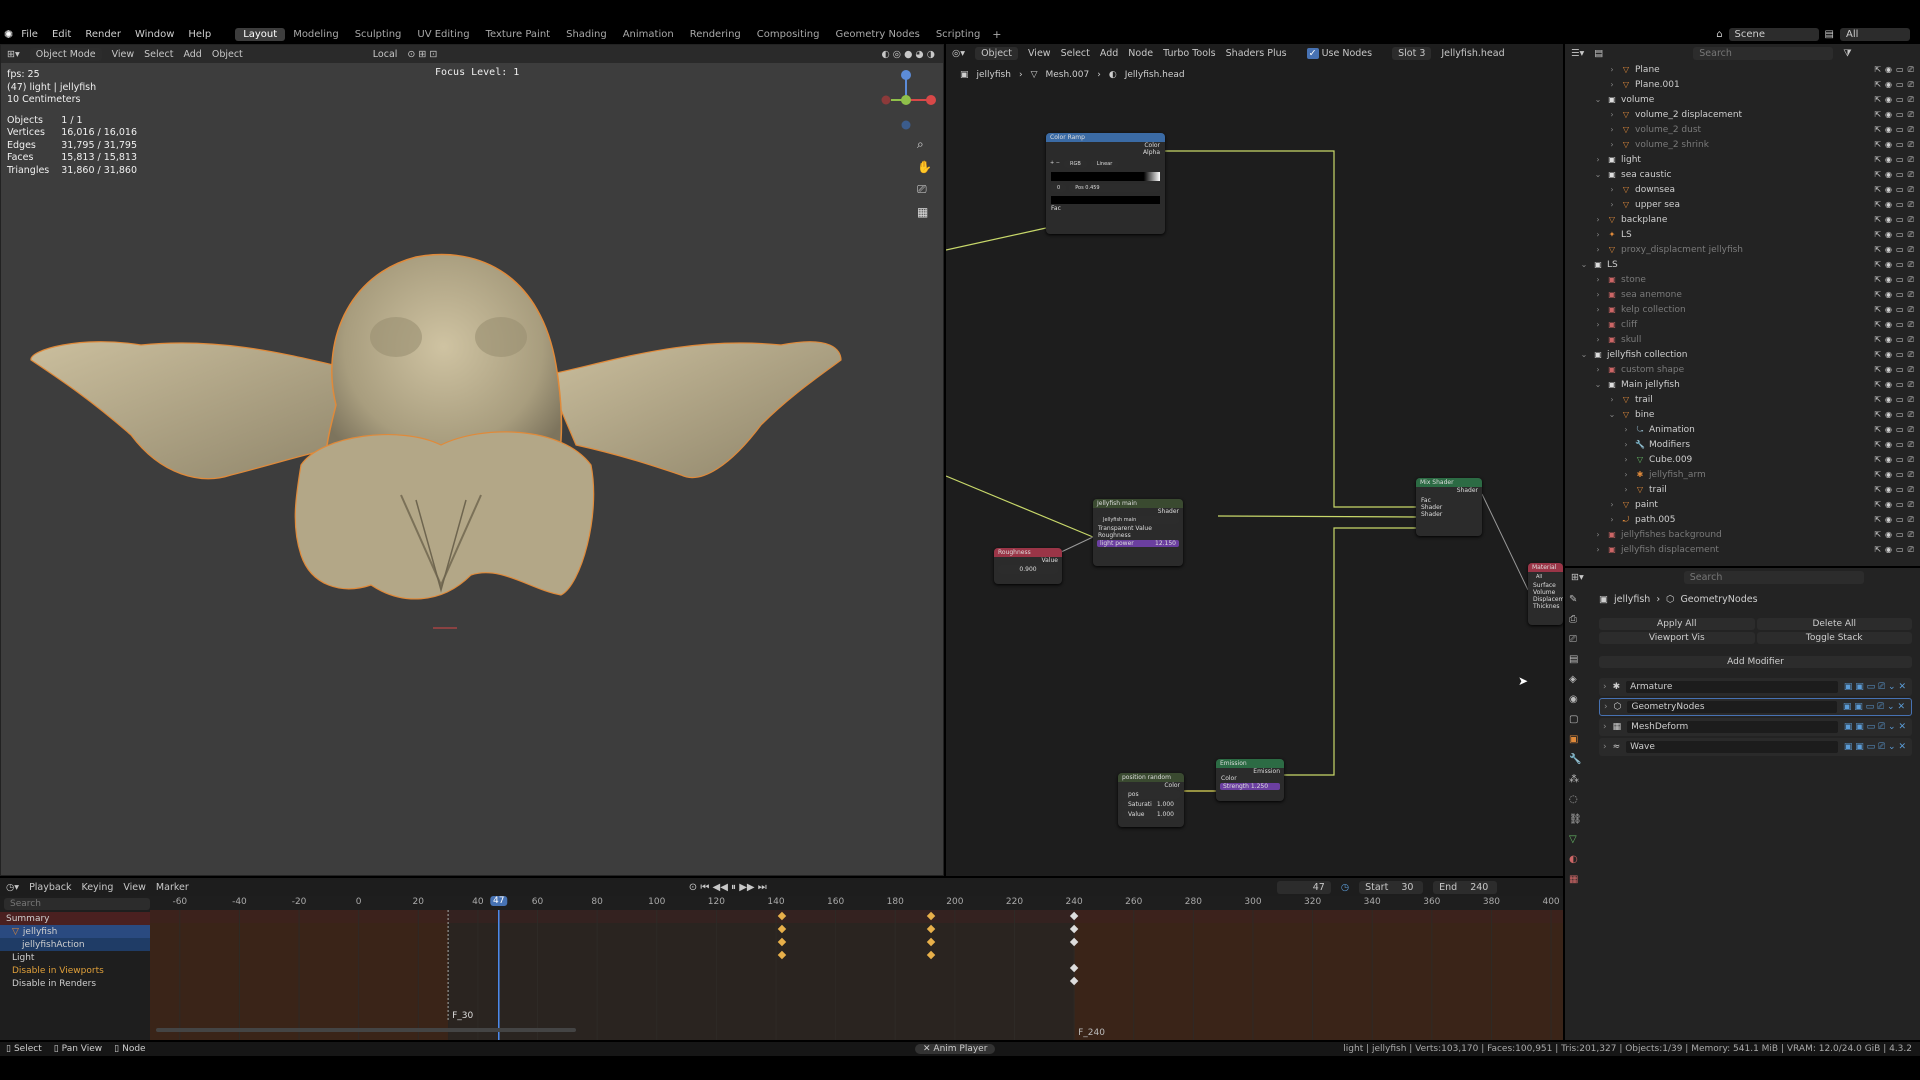 The width and height of the screenshot is (1920, 1080). What do you see at coordinates (1875, 34) in the screenshot?
I see `view-layer-selector: All` at bounding box center [1875, 34].